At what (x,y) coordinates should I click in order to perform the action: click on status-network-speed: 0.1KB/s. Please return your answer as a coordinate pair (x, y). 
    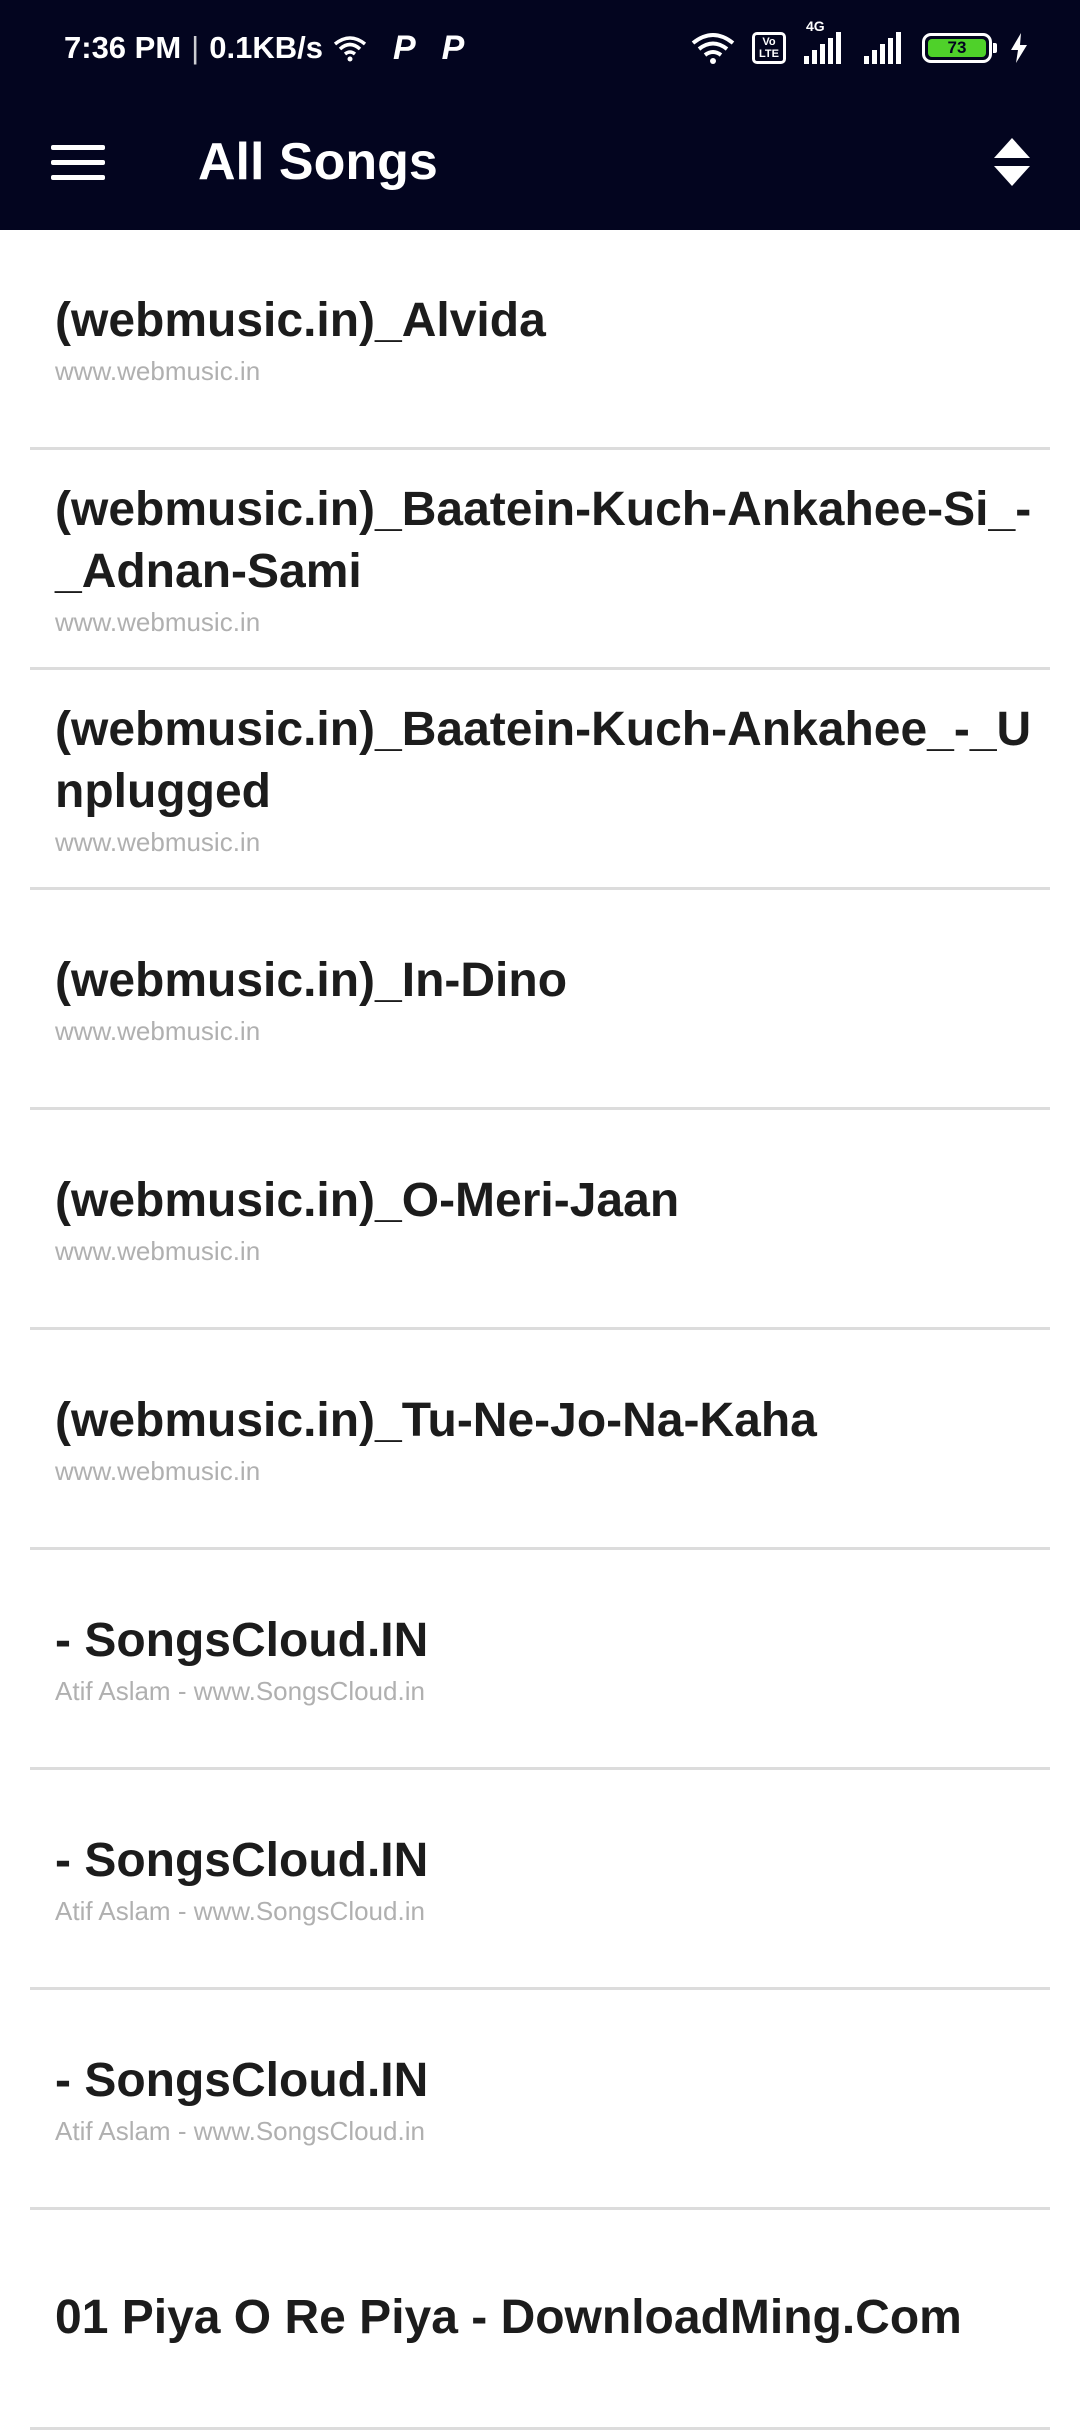
    Looking at the image, I should click on (266, 47).